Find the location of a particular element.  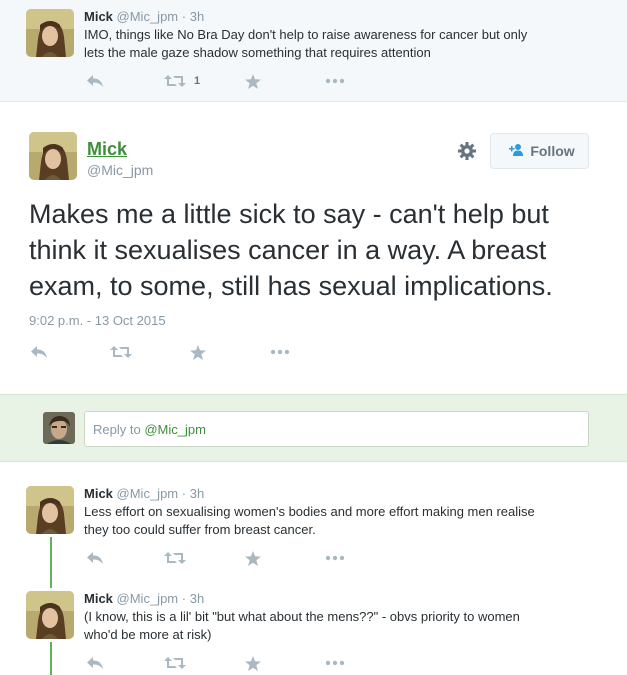

follow-button: Follow is located at coordinates (539, 151).